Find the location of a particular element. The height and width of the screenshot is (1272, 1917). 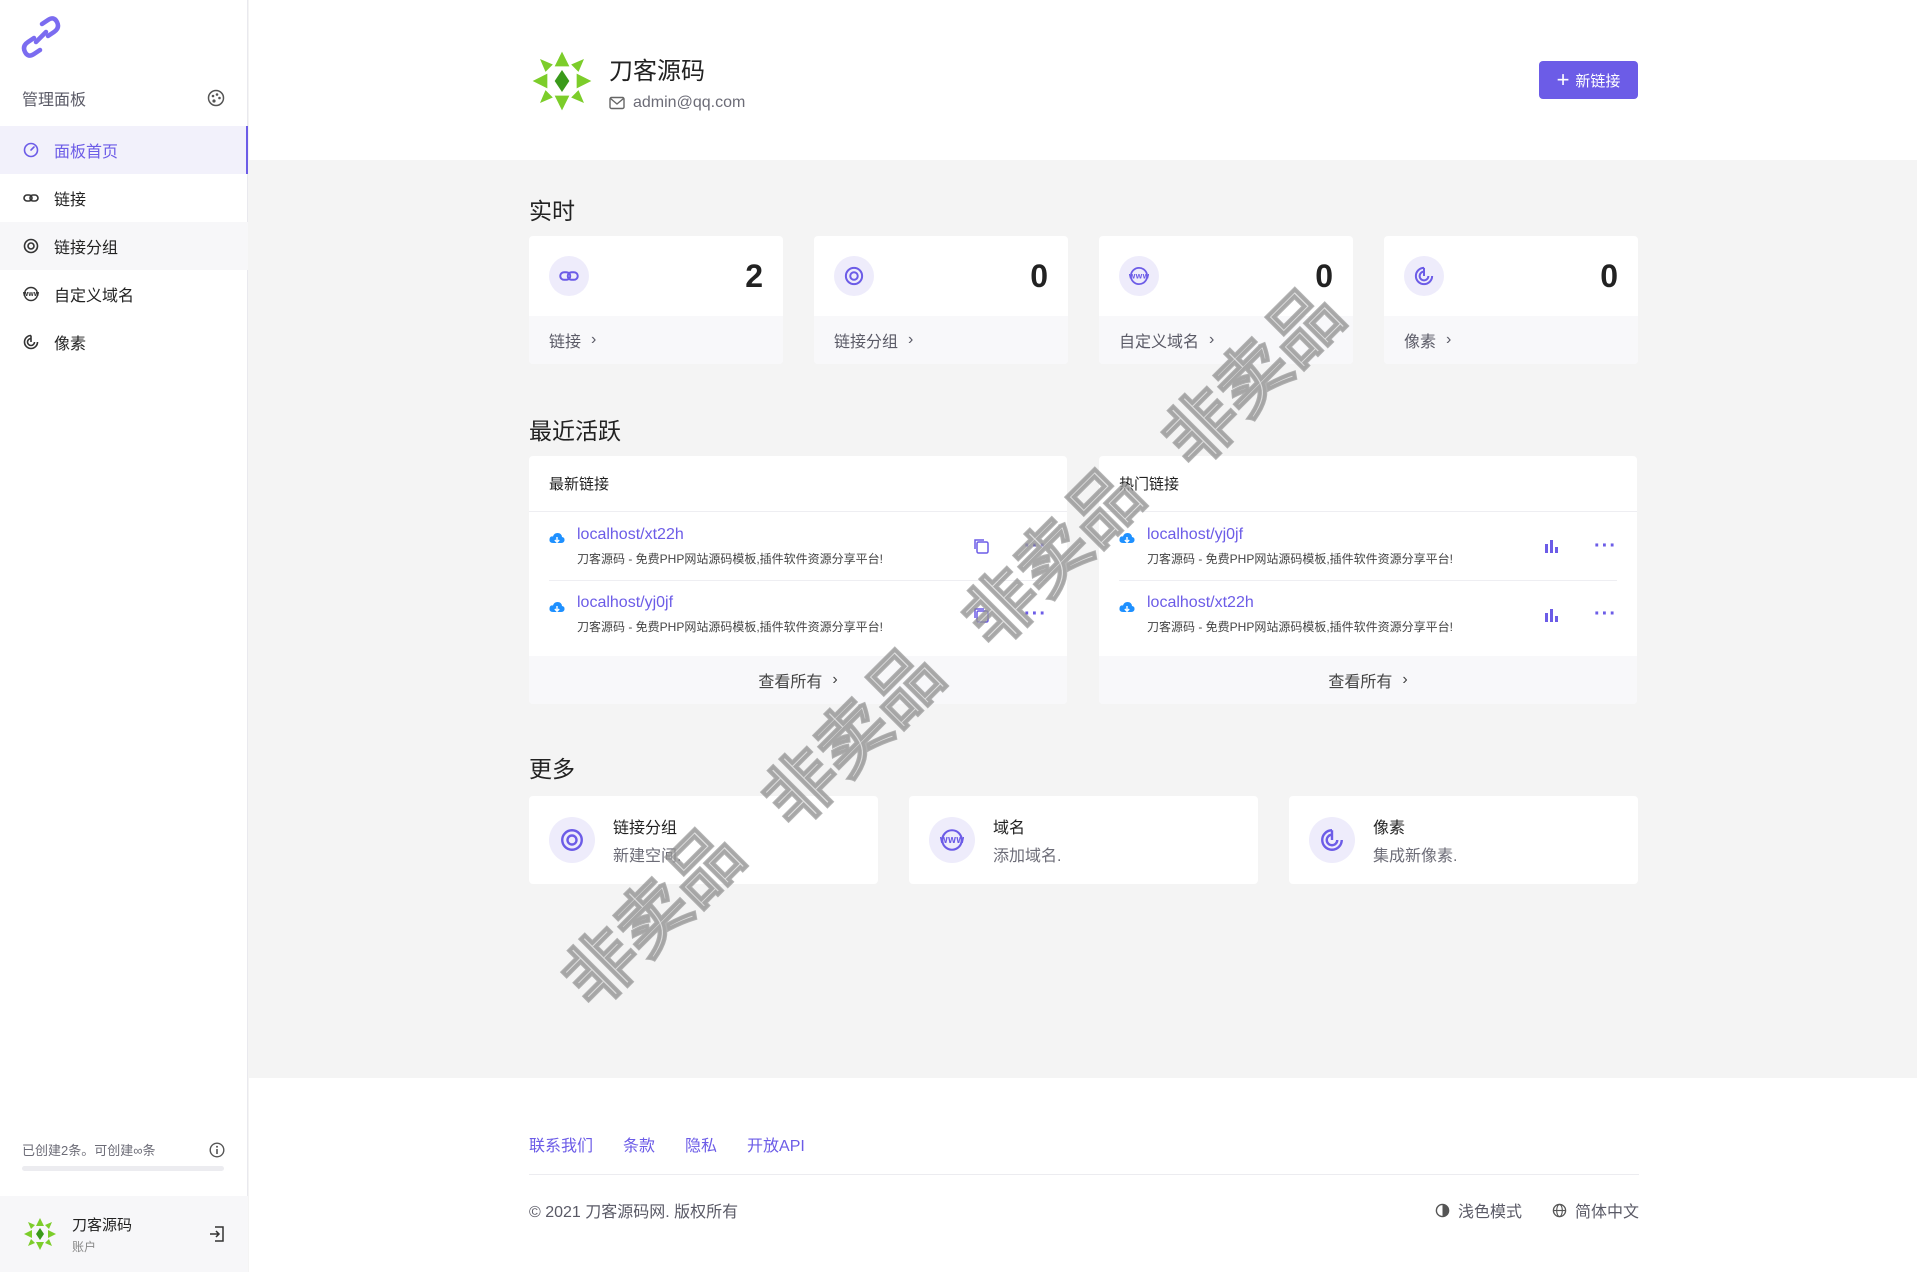

footer-link-api: 开放API is located at coordinates (776, 1144).